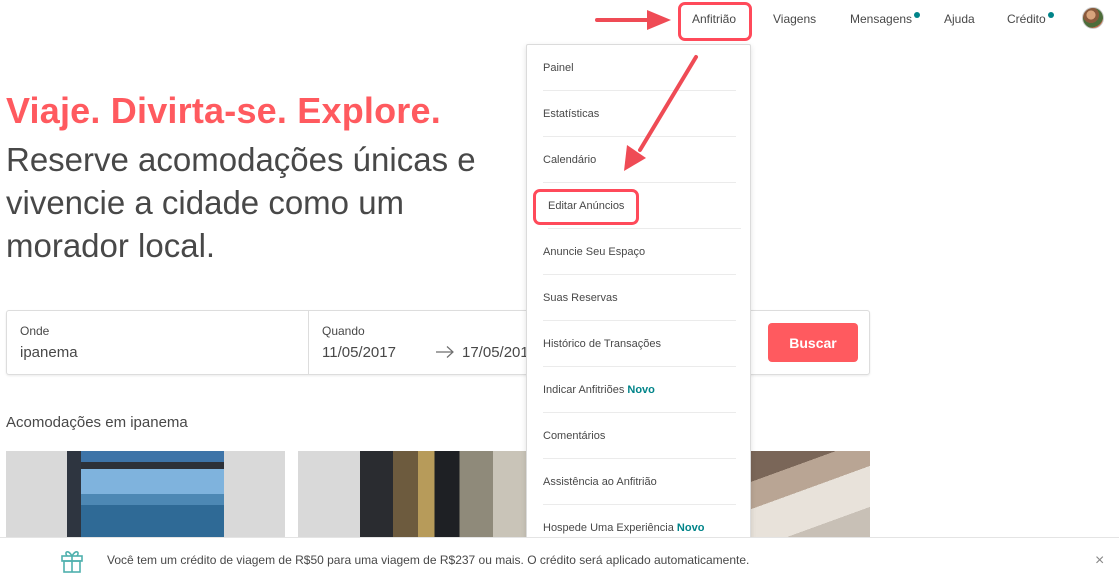 This screenshot has width=1119, height=583. What do you see at coordinates (1026, 19) in the screenshot?
I see `nav-credit-label: Crédito` at bounding box center [1026, 19].